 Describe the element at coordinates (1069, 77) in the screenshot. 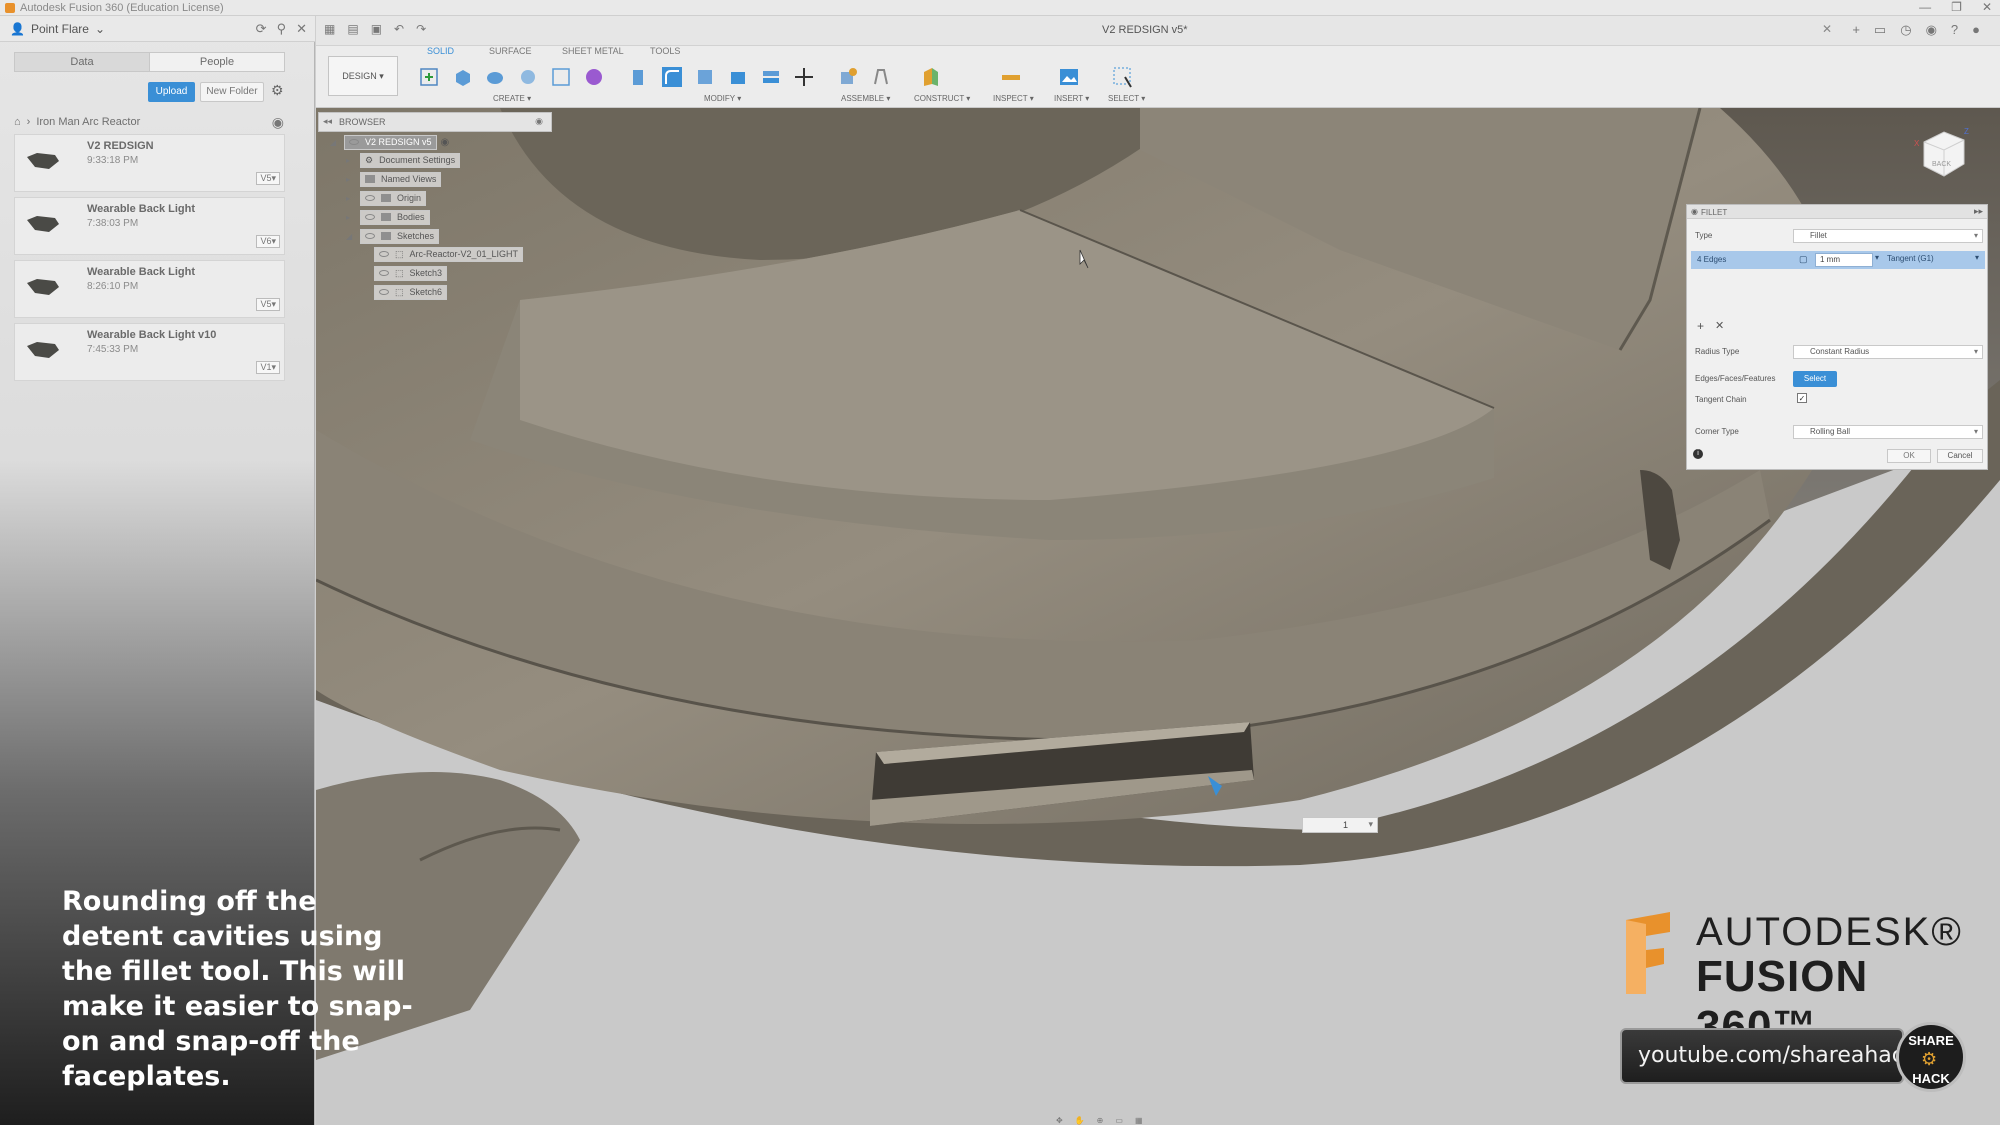

I see `insert-canvas-icon` at that location.